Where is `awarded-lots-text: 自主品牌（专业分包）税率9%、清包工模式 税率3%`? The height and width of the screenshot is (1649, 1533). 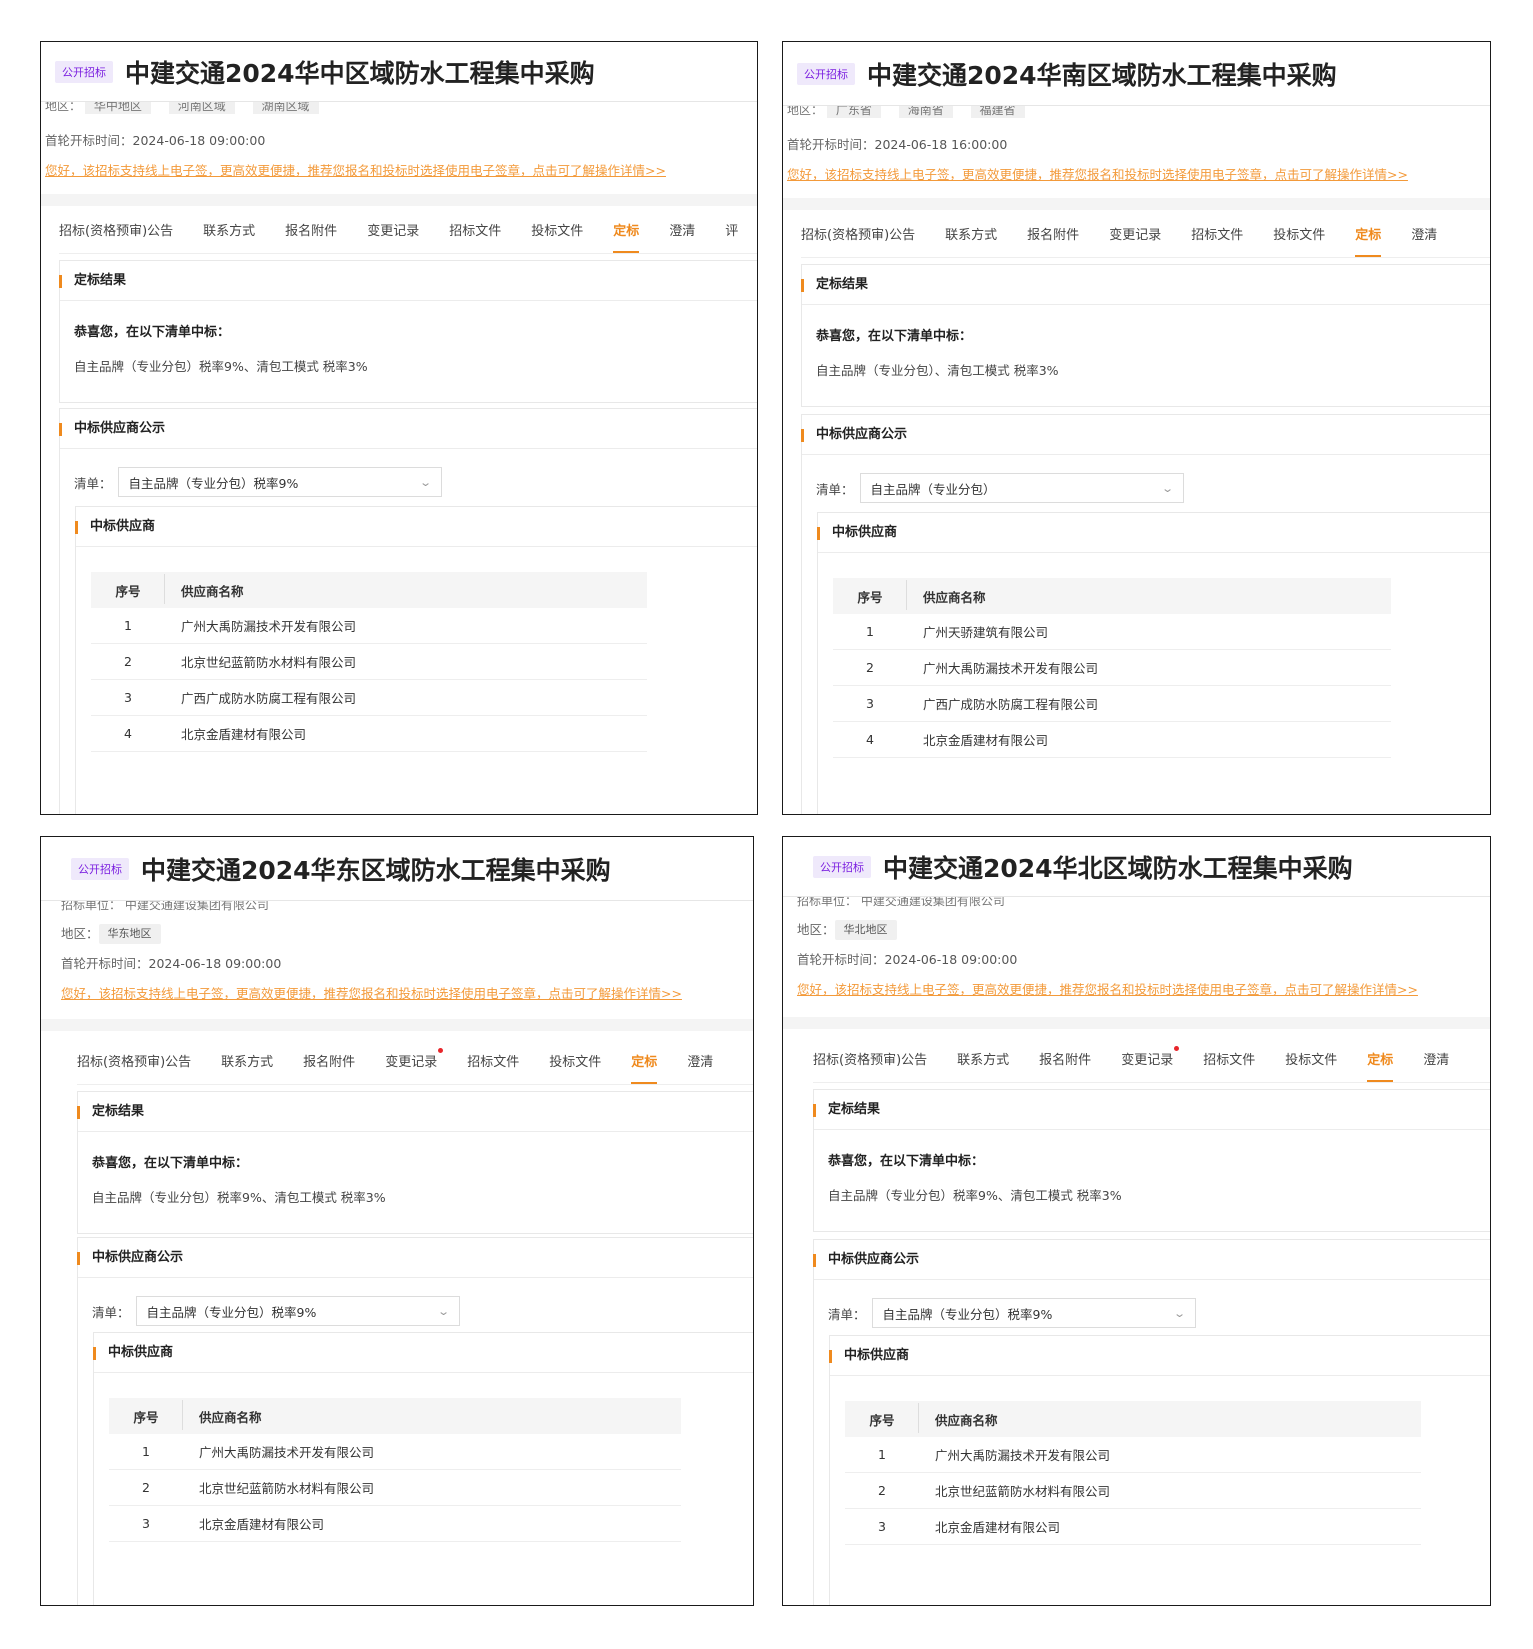
awarded-lots-text: 自主品牌（专业分包）税率9%、清包工模式 税率3% is located at coordinates (221, 366).